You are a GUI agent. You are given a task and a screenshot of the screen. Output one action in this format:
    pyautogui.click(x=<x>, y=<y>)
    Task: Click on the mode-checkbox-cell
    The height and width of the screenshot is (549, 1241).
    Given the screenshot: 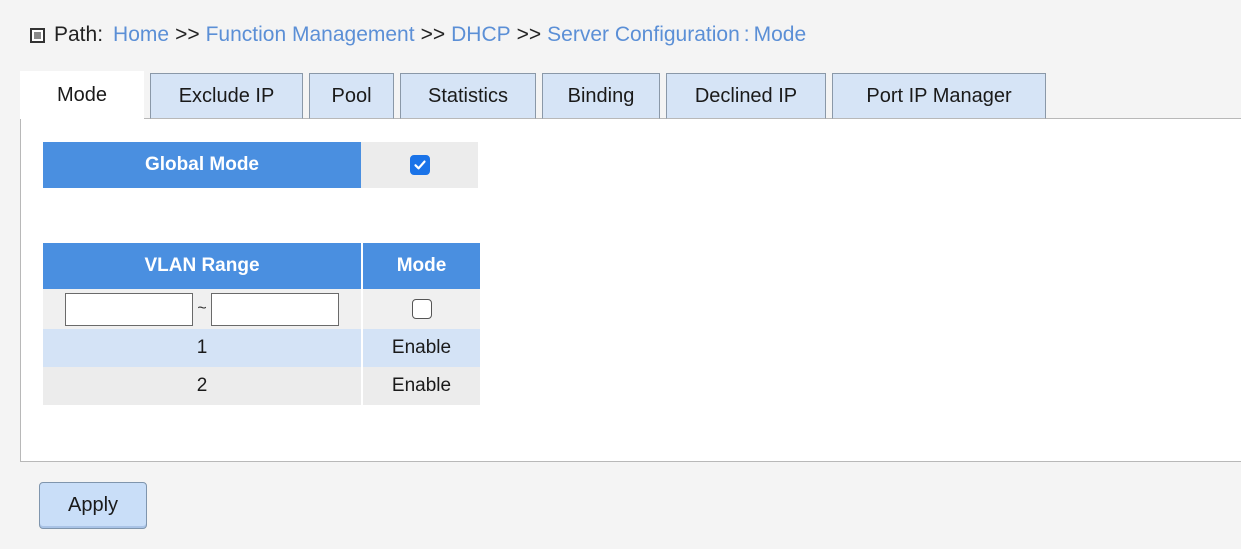 What is the action you would take?
    pyautogui.click(x=421, y=309)
    